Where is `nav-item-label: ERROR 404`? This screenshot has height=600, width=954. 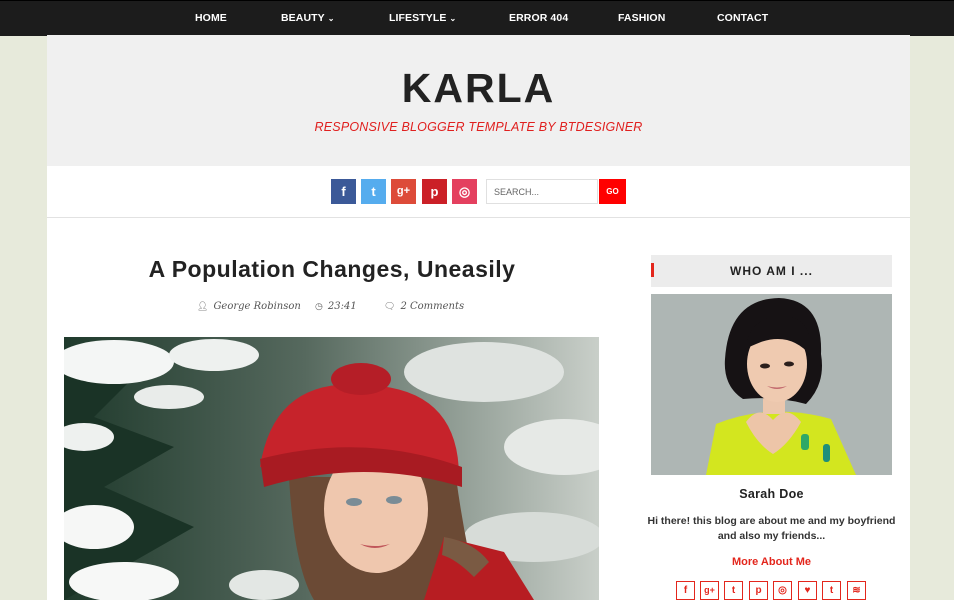
nav-item-label: ERROR 404 is located at coordinates (539, 18).